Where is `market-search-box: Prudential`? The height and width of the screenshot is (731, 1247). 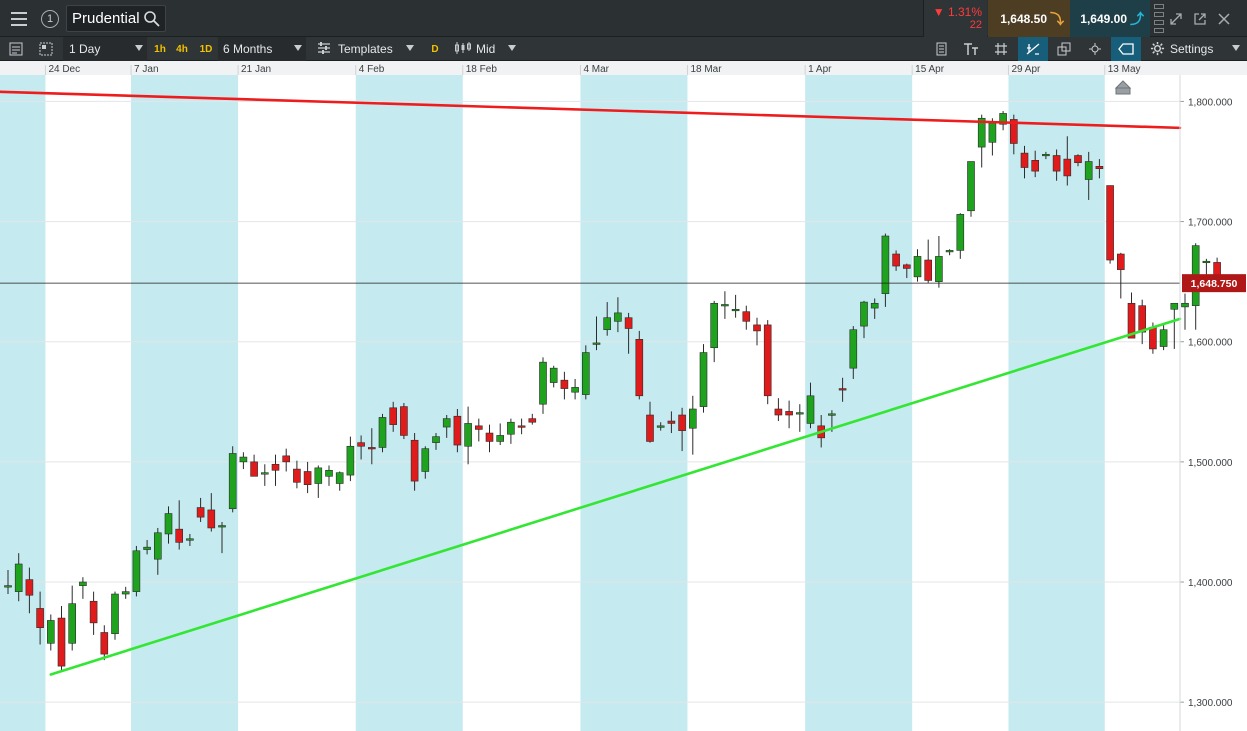
market-search-box: Prudential is located at coordinates (116, 18).